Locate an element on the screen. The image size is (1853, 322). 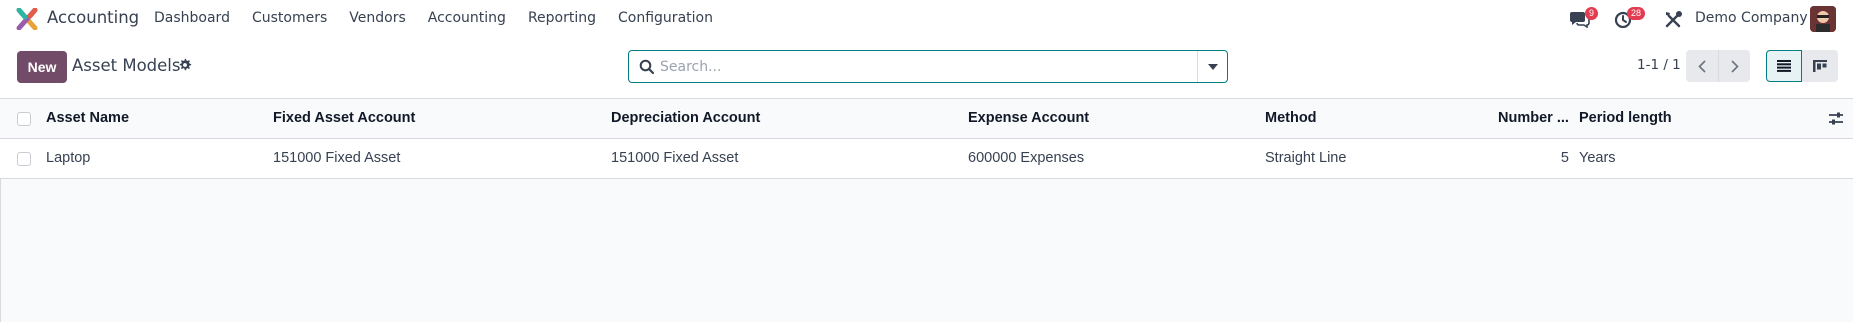
chevron-right-icon is located at coordinates (1734, 66).